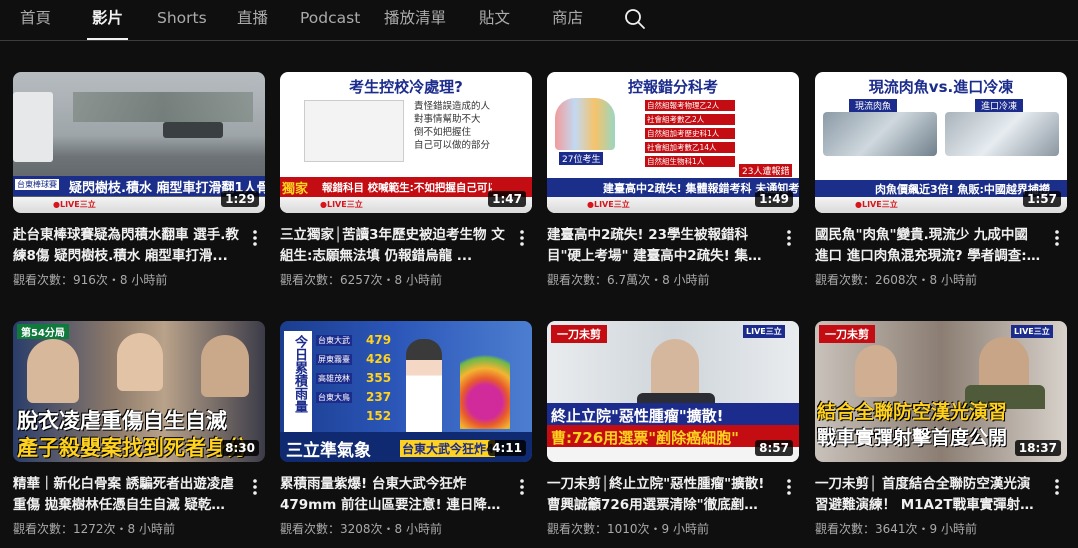 This screenshot has width=1078, height=548. What do you see at coordinates (107, 20) in the screenshot?
I see `tab-videos: 影片` at bounding box center [107, 20].